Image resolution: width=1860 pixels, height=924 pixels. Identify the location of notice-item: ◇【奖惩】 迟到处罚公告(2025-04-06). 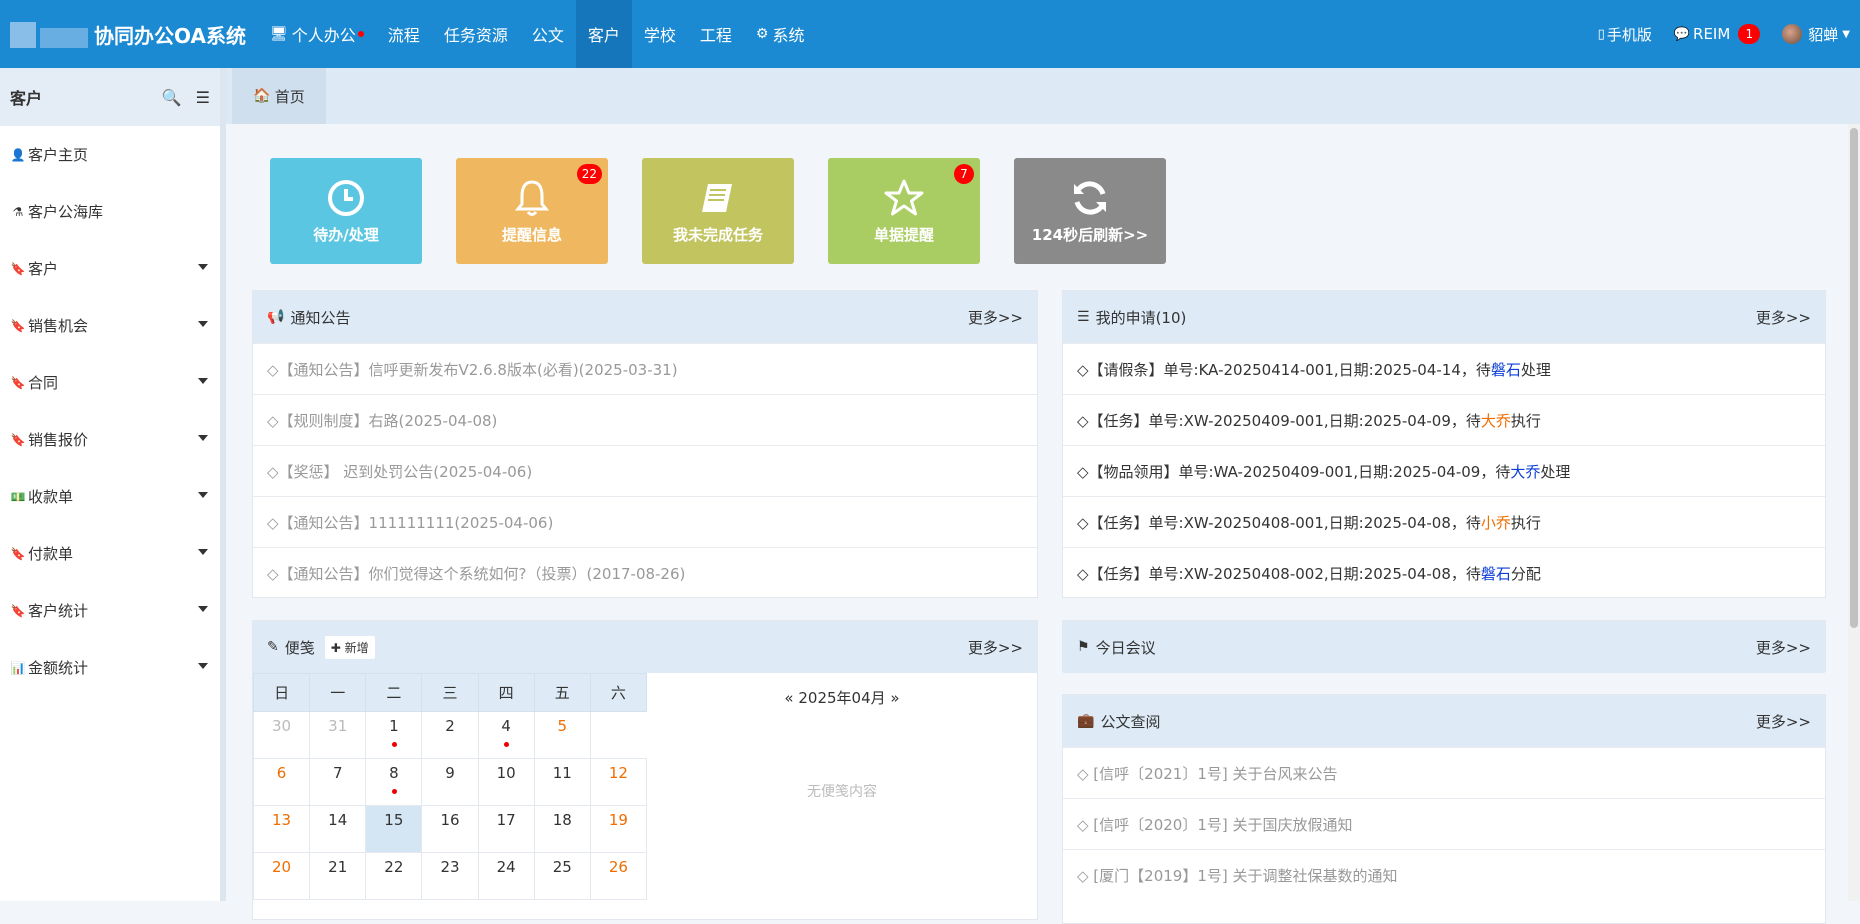
(645, 470).